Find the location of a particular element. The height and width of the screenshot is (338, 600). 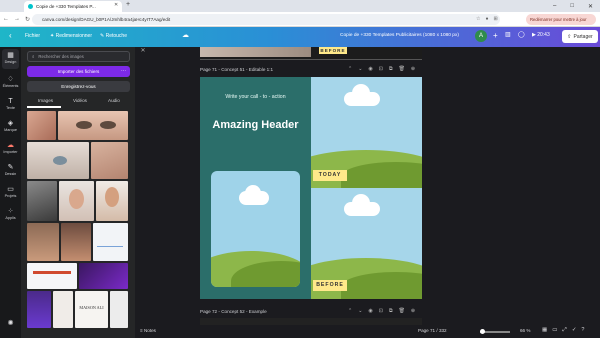

rail-label: Marque is located at coordinates (10, 130).